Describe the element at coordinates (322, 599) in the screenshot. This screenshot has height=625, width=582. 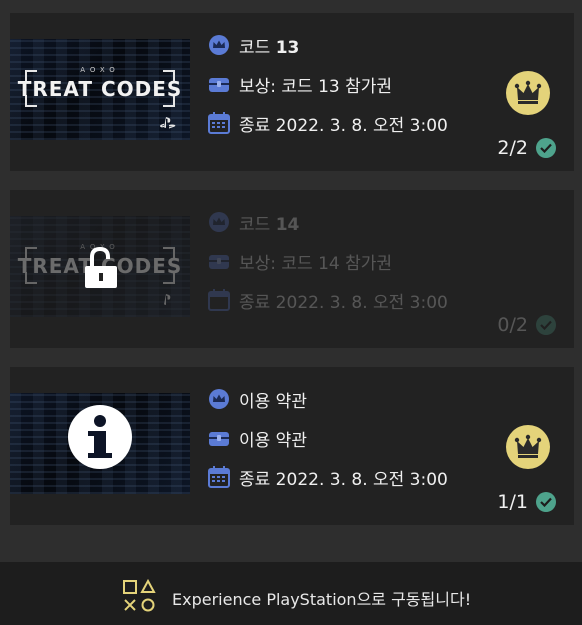
I see `footer-text: Experience PlayStation으로 구동됩니다!` at that location.